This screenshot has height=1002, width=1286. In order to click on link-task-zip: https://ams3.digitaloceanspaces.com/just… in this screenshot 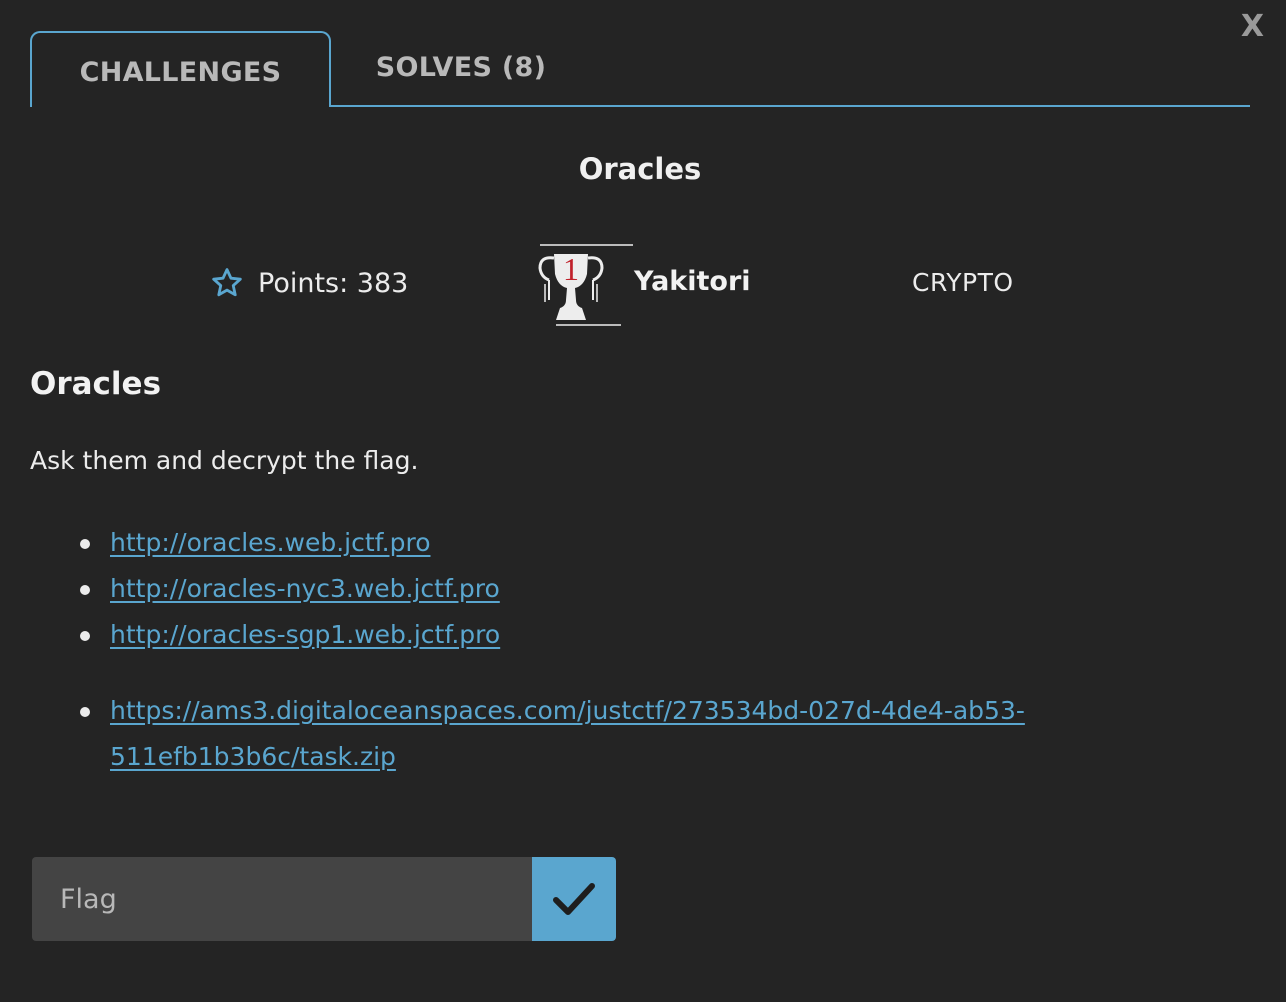, I will do `click(567, 733)`.